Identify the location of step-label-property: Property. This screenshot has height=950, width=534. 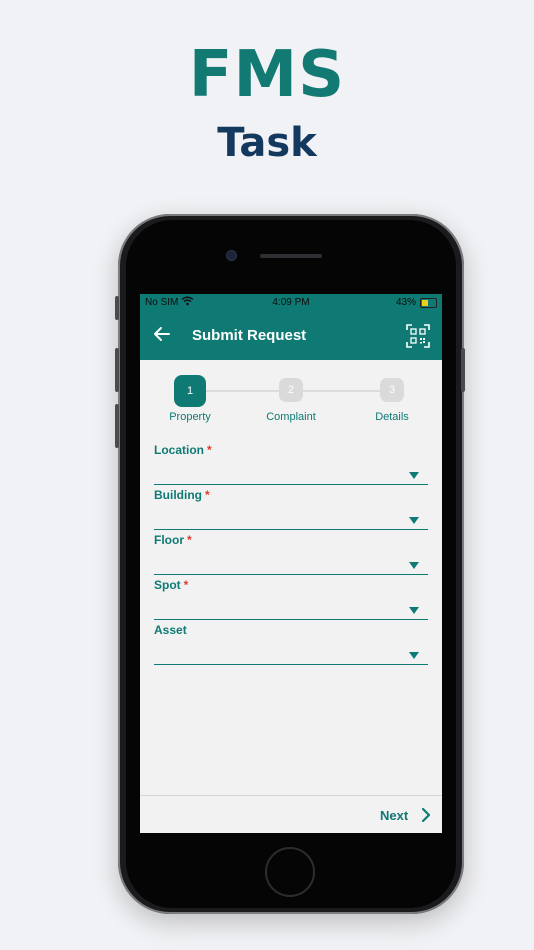
(190, 417).